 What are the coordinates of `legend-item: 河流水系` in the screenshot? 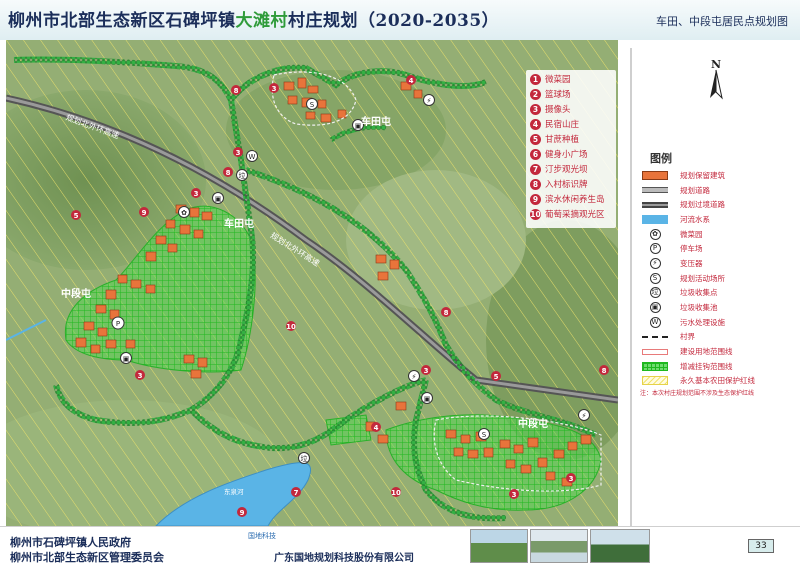 It's located at (697, 219).